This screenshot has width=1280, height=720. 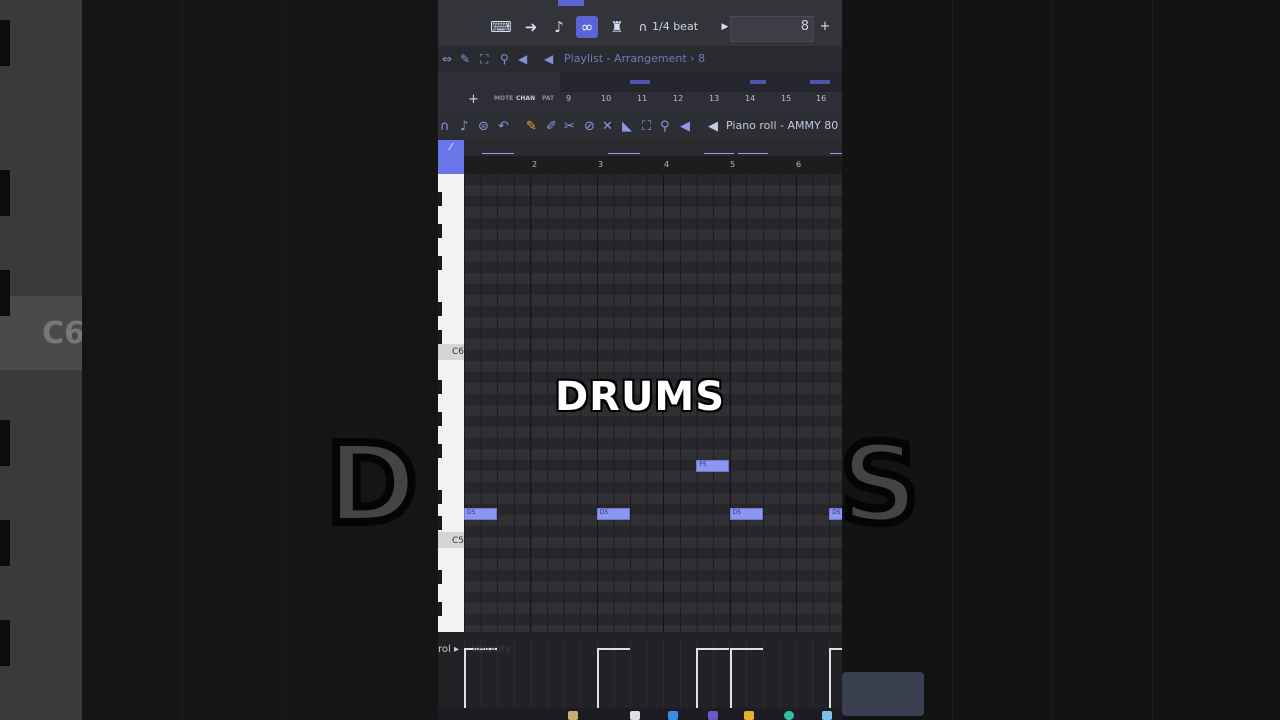 What do you see at coordinates (701, 82) in the screenshot?
I see `playlist-tracks` at bounding box center [701, 82].